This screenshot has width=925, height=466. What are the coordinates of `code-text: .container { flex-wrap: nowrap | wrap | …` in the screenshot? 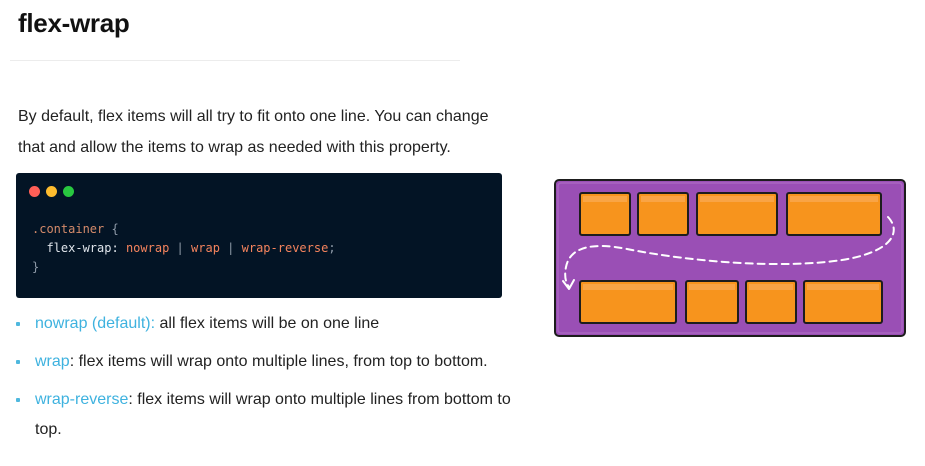 It's located at (184, 248).